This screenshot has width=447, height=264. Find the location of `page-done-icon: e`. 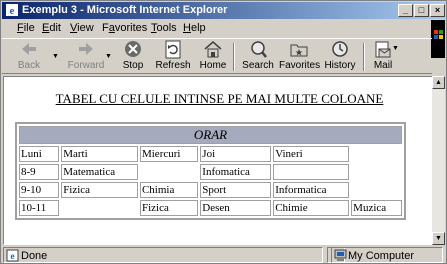

page-done-icon: e is located at coordinates (12, 255).